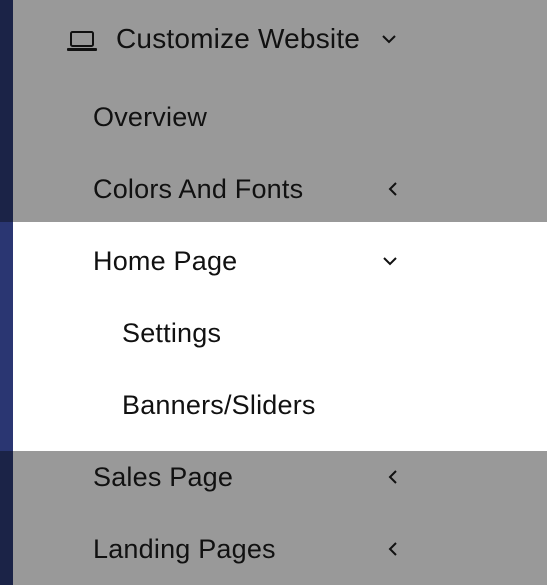  Describe the element at coordinates (219, 404) in the screenshot. I see `submenu-item-label: Banners/Sliders` at that location.